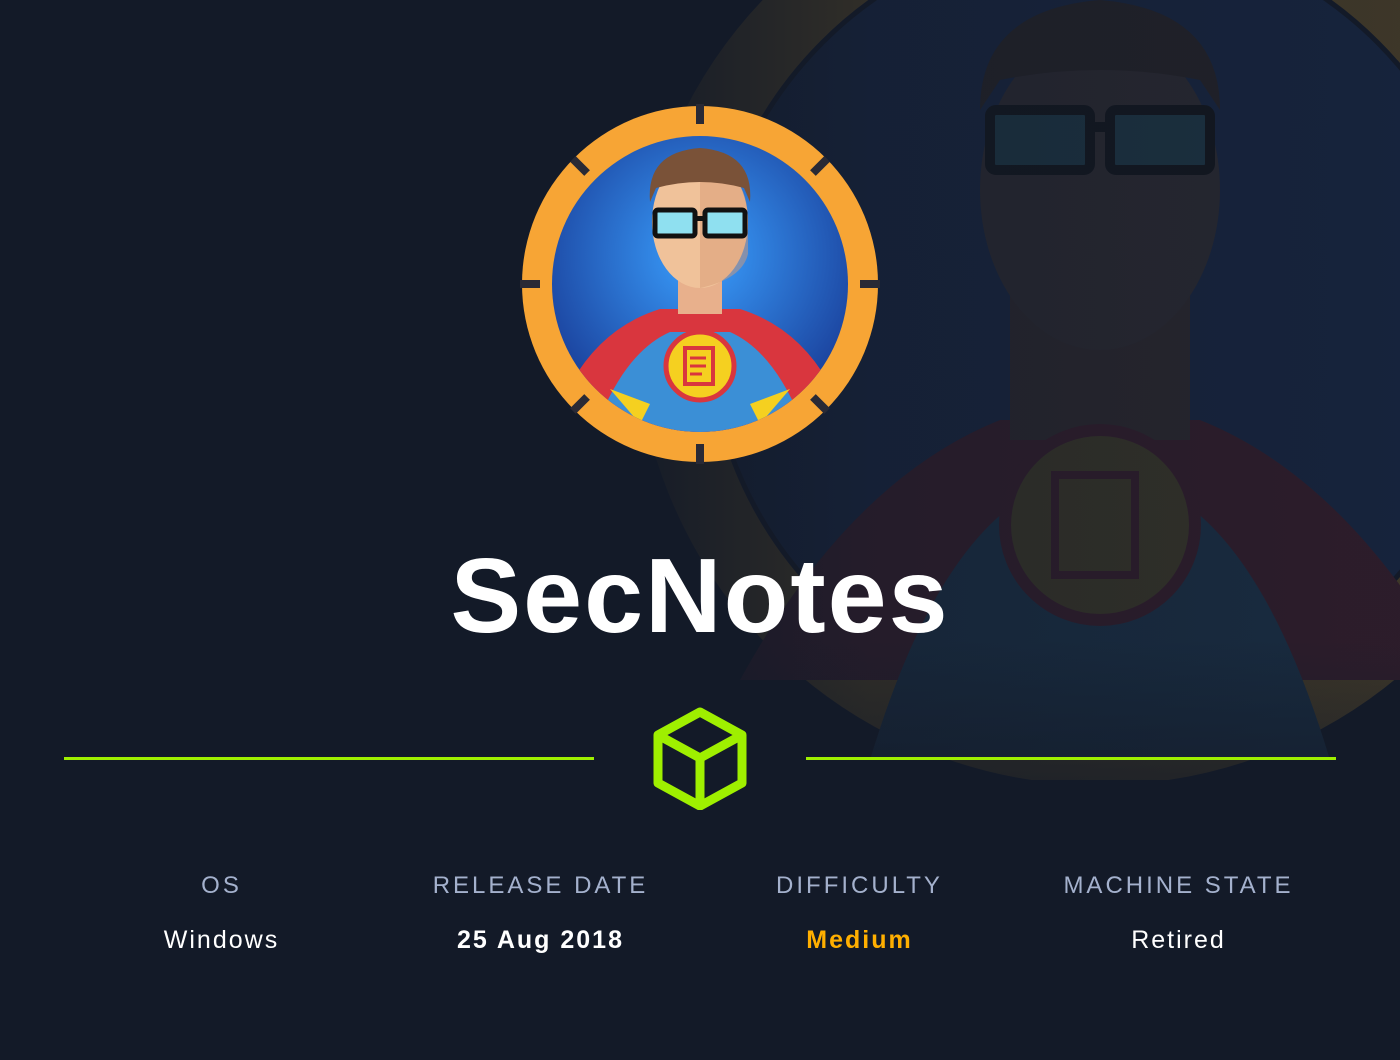 This screenshot has width=1400, height=1060. What do you see at coordinates (700, 758) in the screenshot?
I see `cube-icon` at bounding box center [700, 758].